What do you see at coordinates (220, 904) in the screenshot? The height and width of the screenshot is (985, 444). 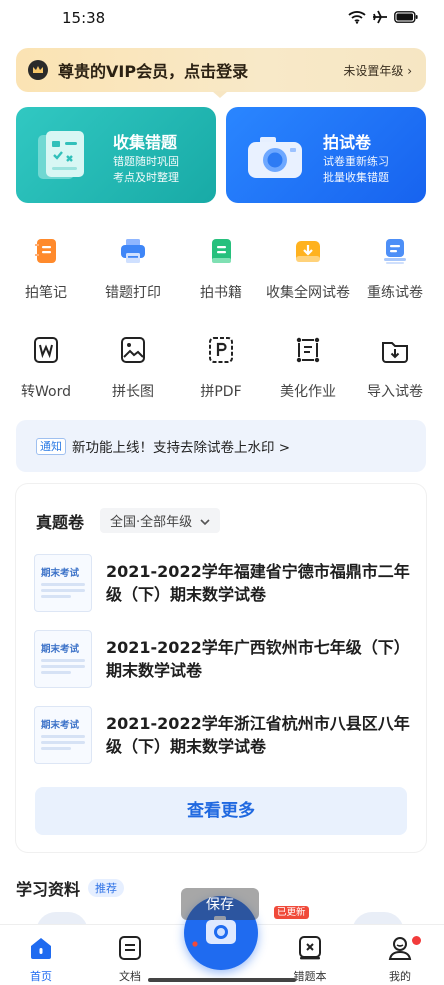 I see `save-tooltip: 保存` at bounding box center [220, 904].